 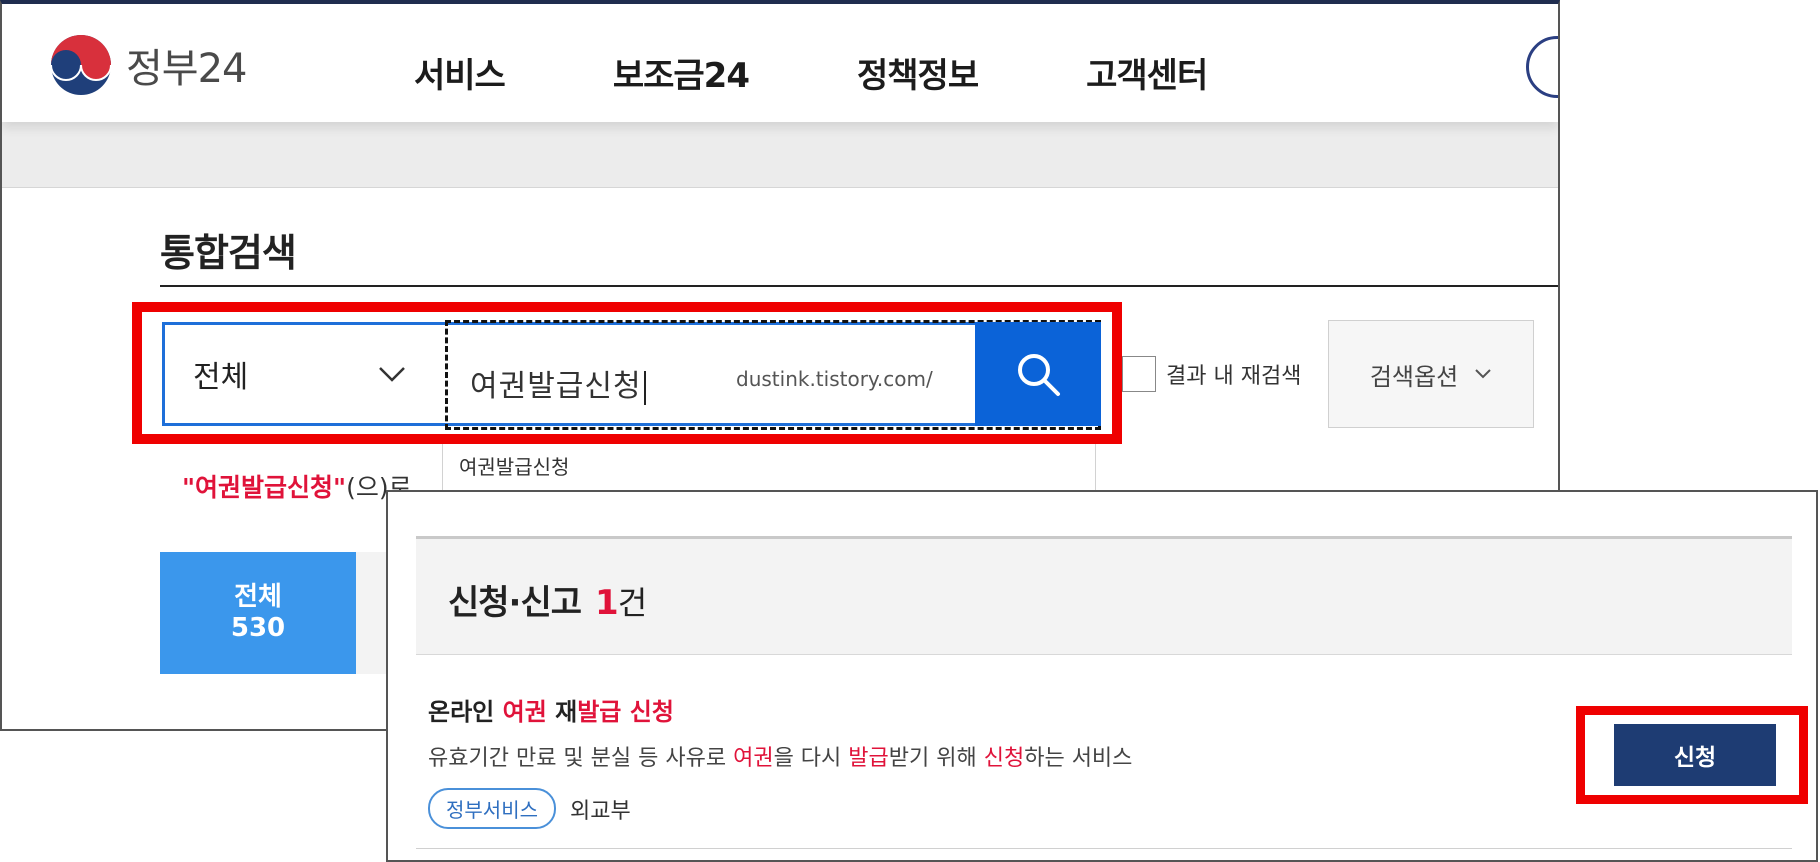 I want to click on title-part, so click(x=625, y=712).